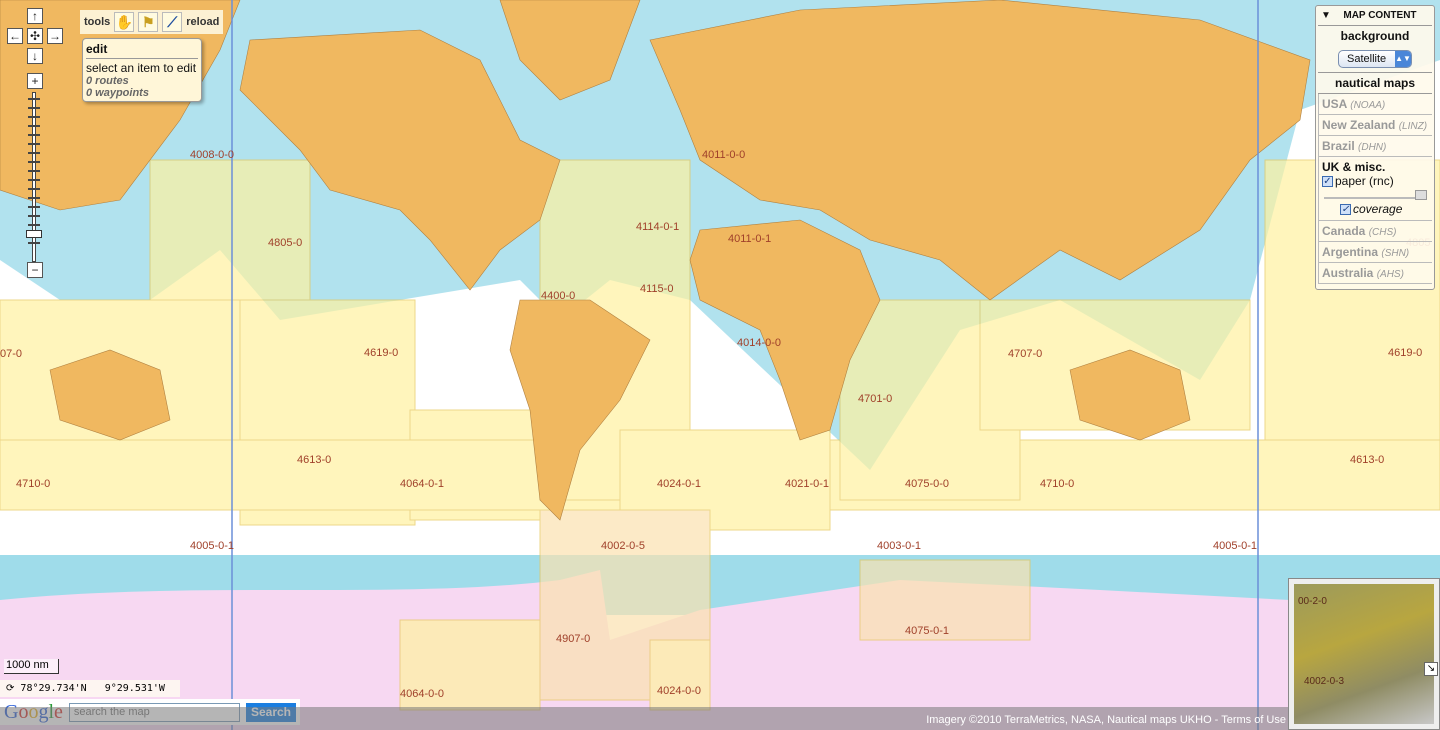 This screenshot has height=730, width=1440. Describe the element at coordinates (1324, 681) in the screenshot. I see `overview-label: 4002-0-3` at that location.